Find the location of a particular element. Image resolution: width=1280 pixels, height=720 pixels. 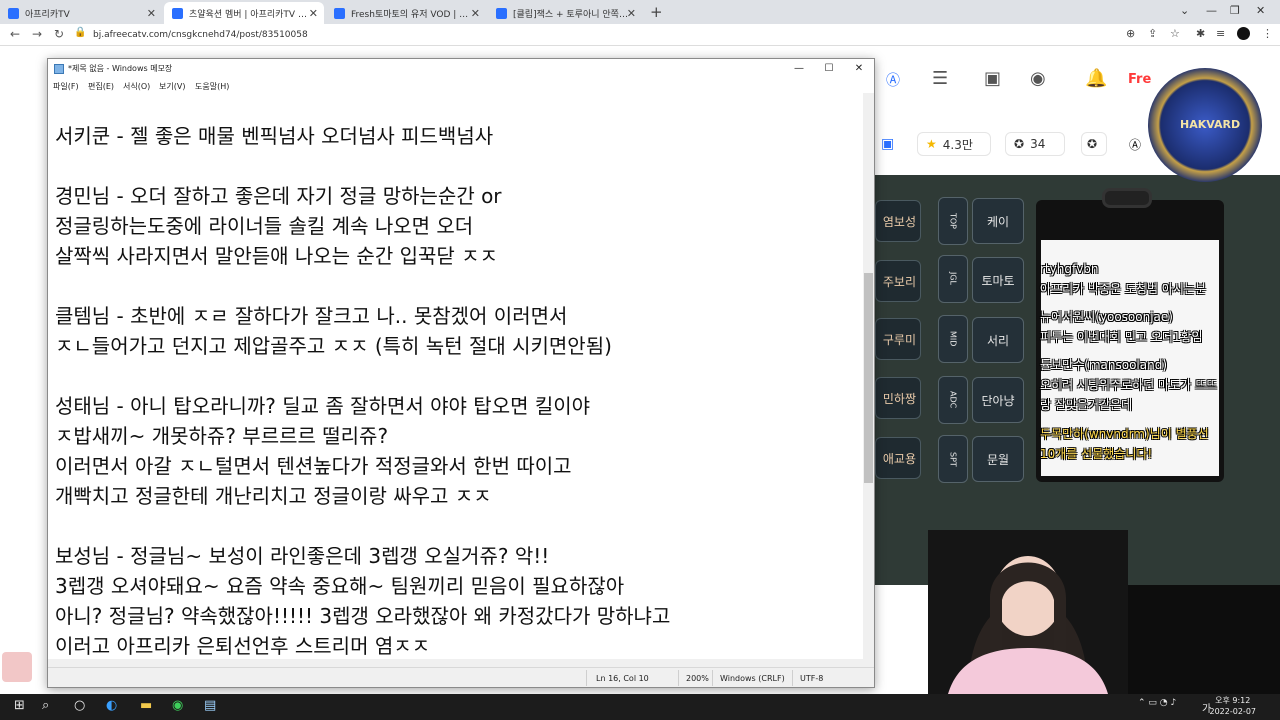

chat-line: rtyhgfvbn is located at coordinates (1069, 269).